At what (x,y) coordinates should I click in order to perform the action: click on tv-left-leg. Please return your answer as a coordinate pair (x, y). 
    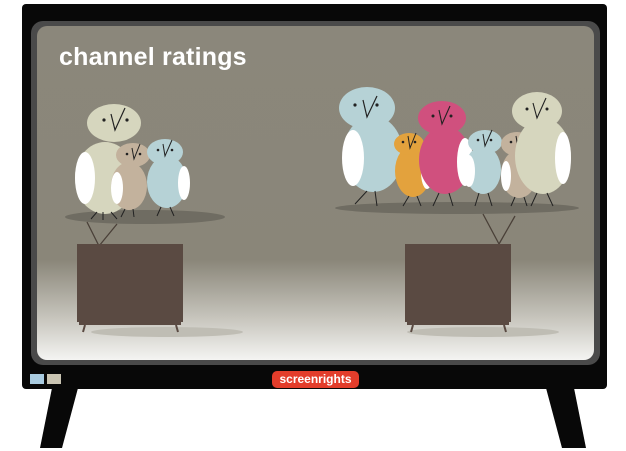
    Looking at the image, I should click on (59, 418).